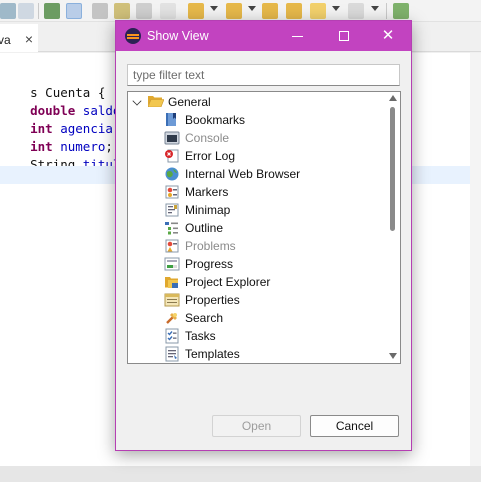  I want to click on globe-icon, so click(172, 174).